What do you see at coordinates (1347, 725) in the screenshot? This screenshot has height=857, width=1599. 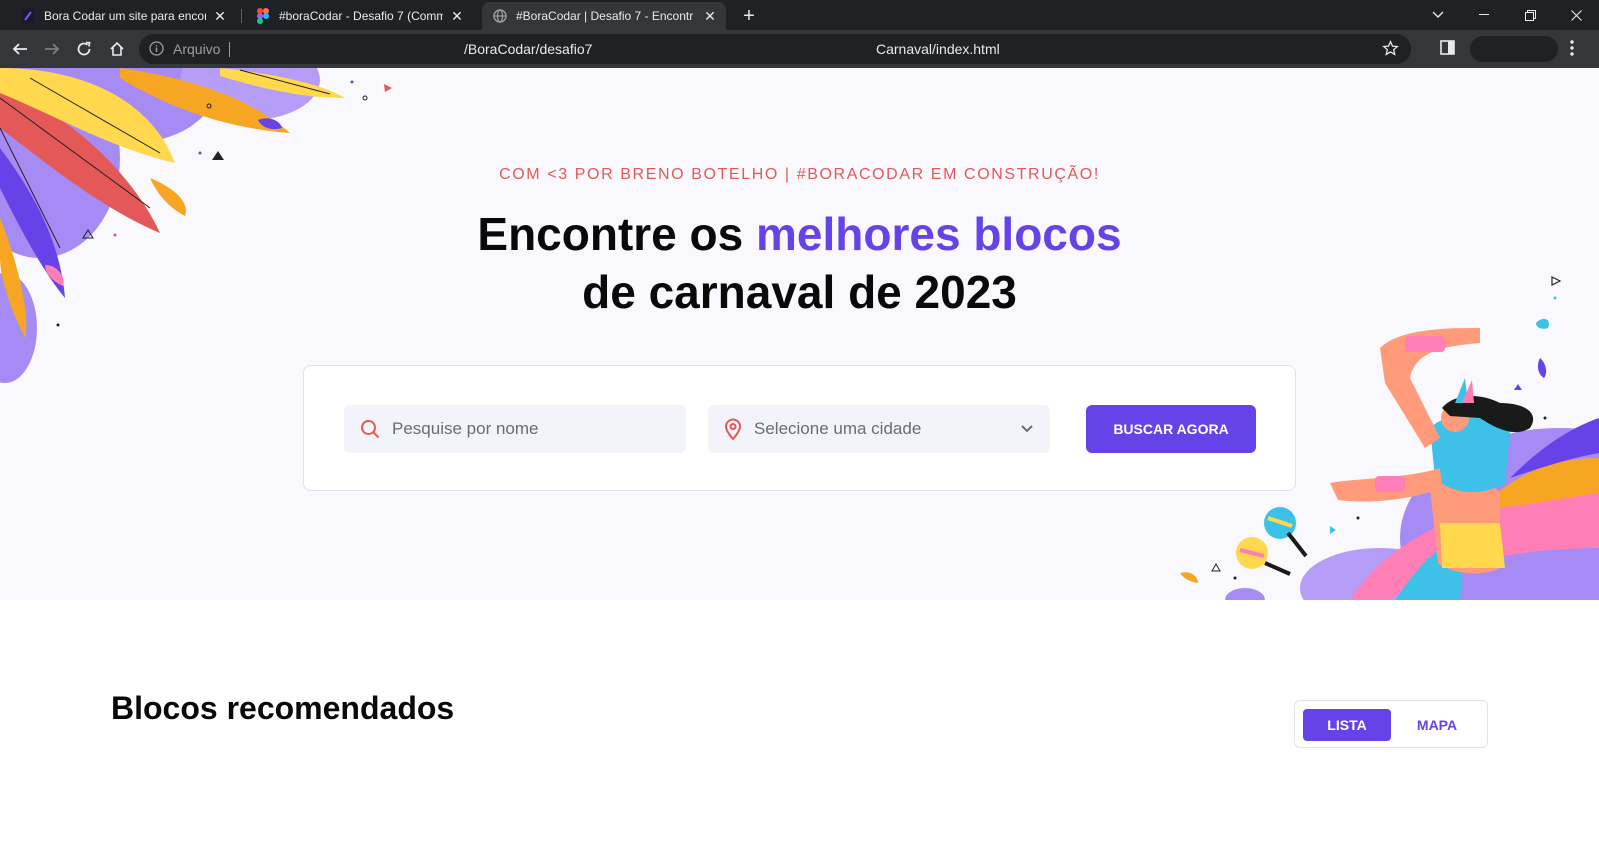 I see `list-view-button: LISTA` at bounding box center [1347, 725].